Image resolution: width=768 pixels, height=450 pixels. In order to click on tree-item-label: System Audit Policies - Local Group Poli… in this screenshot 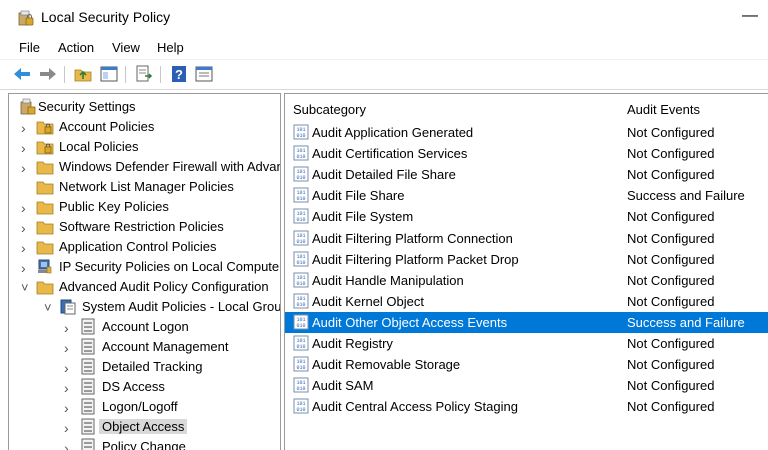, I will do `click(181, 306)`.